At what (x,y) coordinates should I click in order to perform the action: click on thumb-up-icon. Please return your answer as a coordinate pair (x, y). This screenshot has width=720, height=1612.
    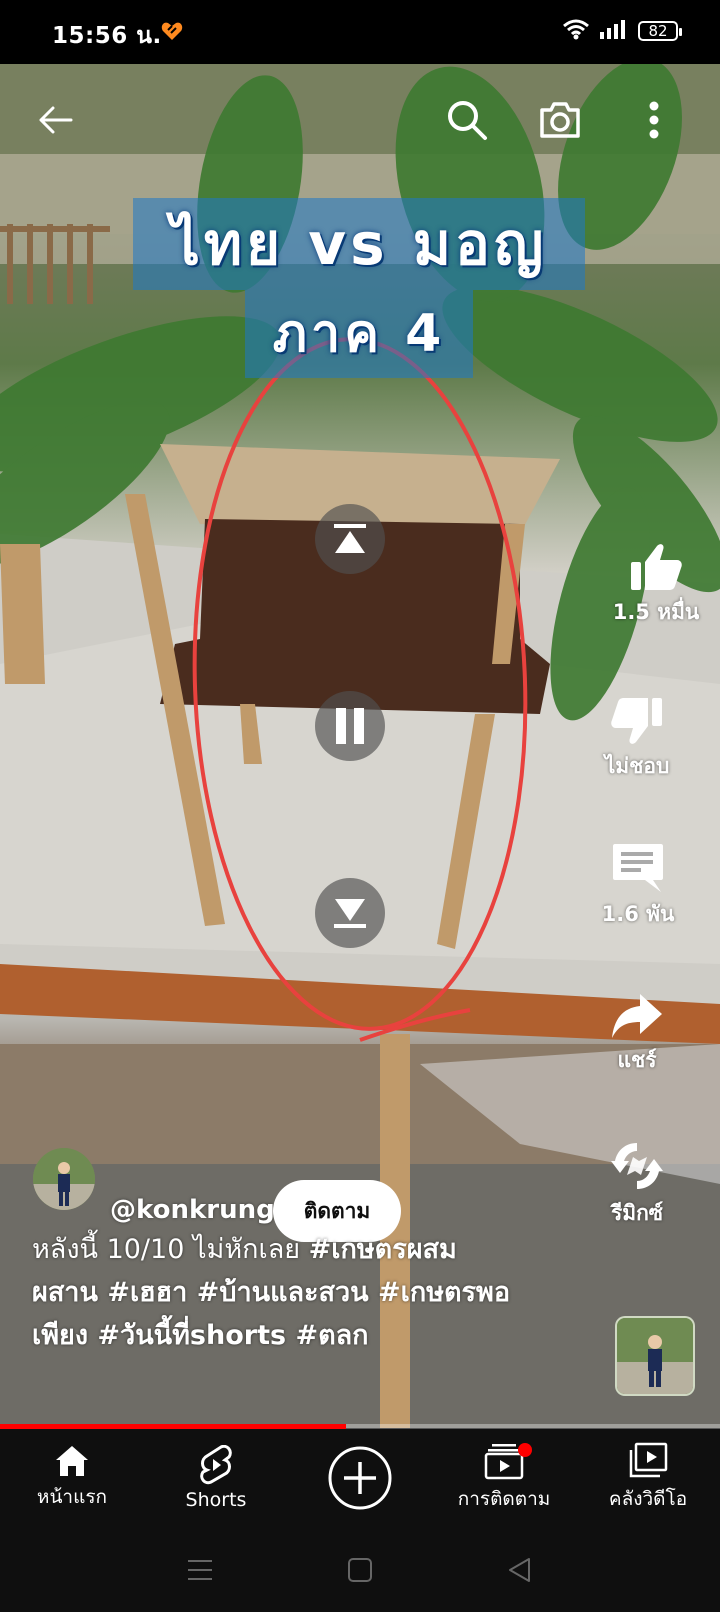
    Looking at the image, I should click on (656, 567).